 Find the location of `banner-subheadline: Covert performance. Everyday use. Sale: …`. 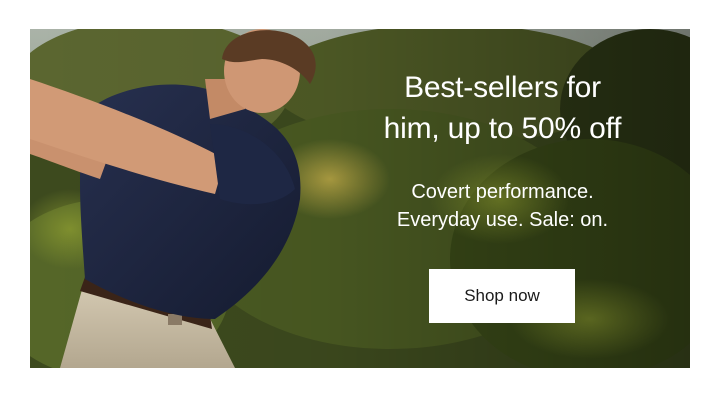

banner-subheadline: Covert performance. Everyday use. Sale: … is located at coordinates (502, 206).